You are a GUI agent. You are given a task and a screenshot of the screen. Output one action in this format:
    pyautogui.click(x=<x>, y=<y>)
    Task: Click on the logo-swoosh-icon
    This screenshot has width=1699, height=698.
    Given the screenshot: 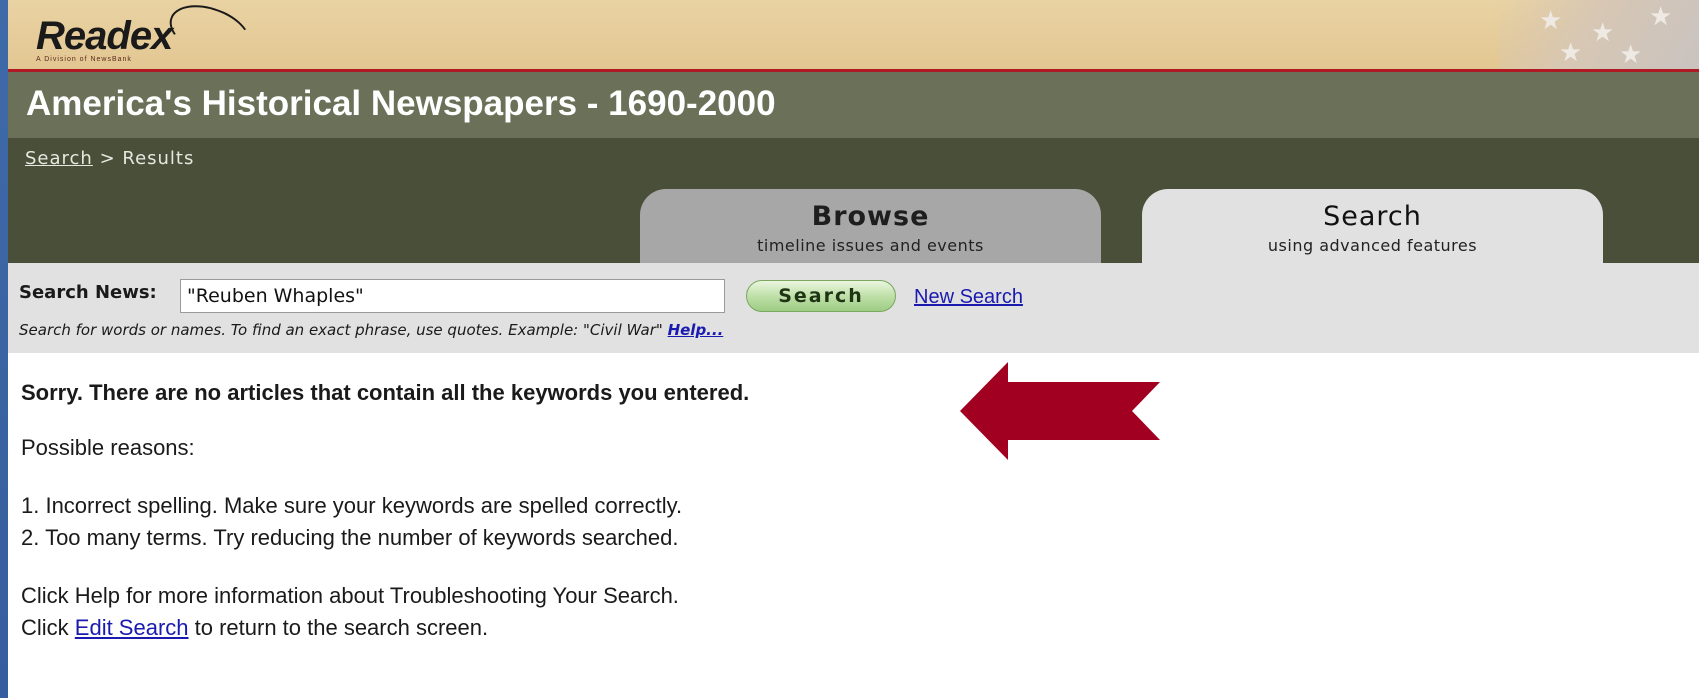 What is the action you would take?
    pyautogui.click(x=210, y=34)
    